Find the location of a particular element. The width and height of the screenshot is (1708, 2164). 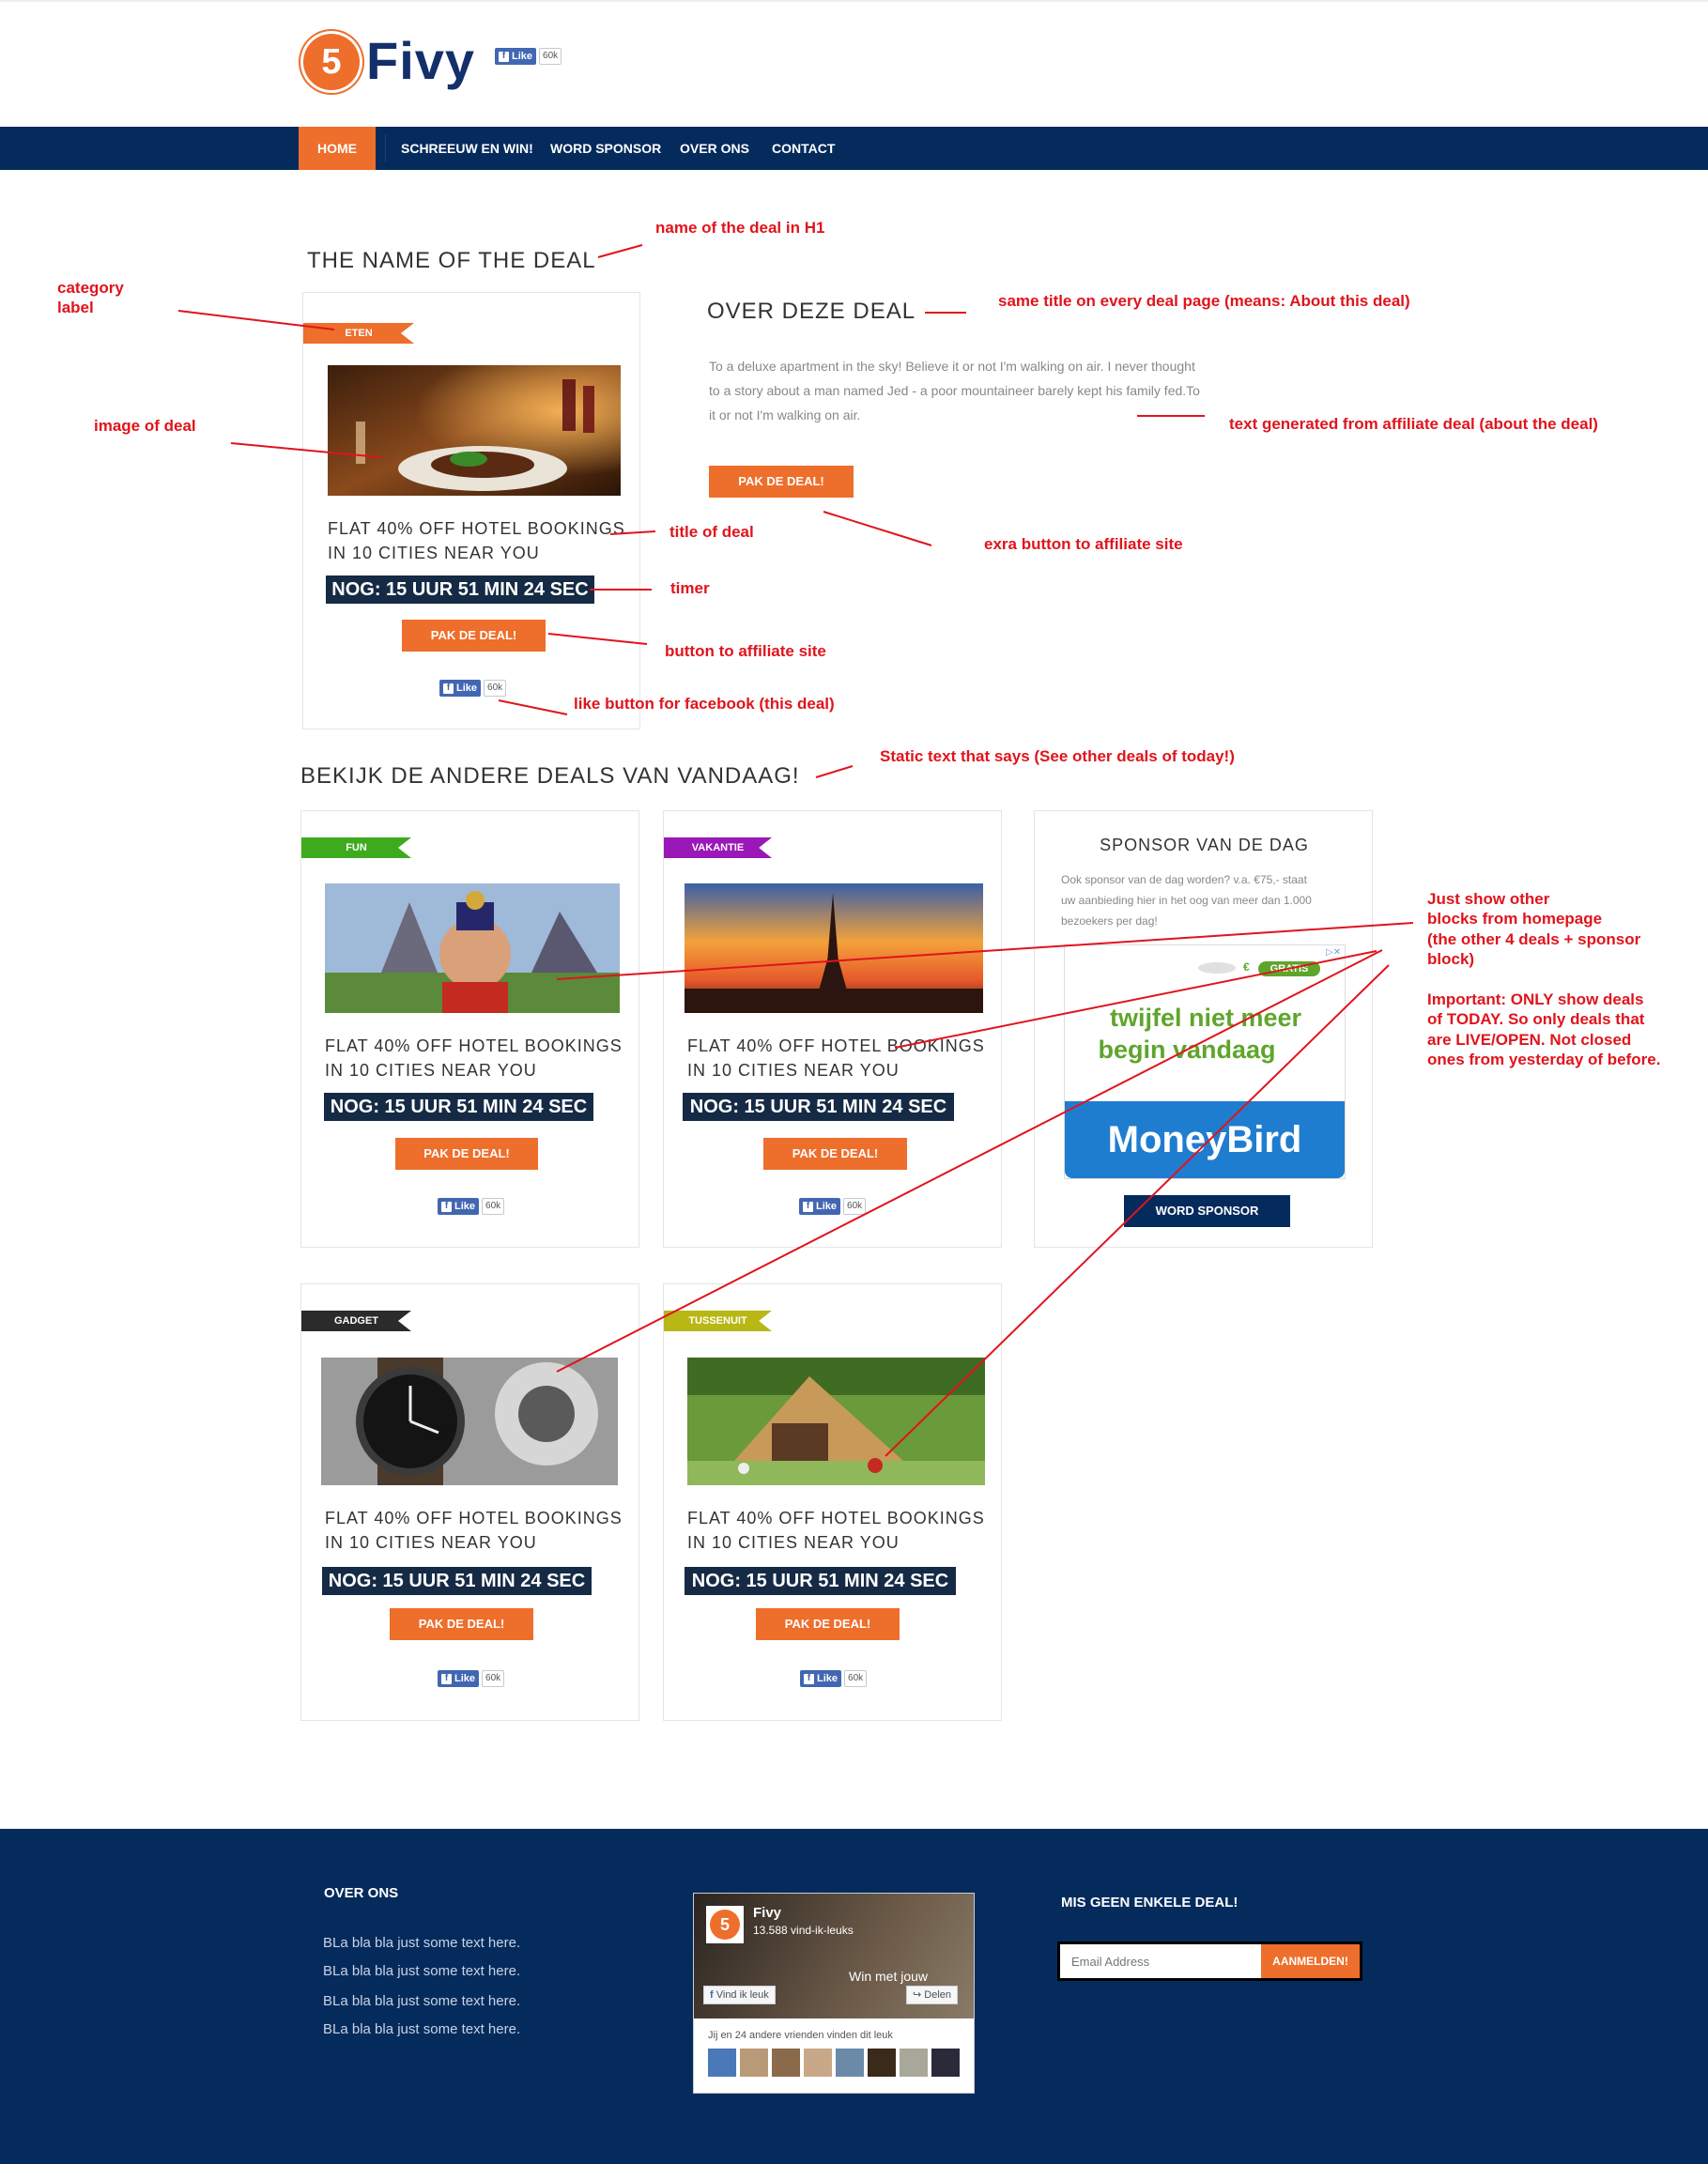

subscribe-button: AANMELDEN! is located at coordinates (1310, 1961).